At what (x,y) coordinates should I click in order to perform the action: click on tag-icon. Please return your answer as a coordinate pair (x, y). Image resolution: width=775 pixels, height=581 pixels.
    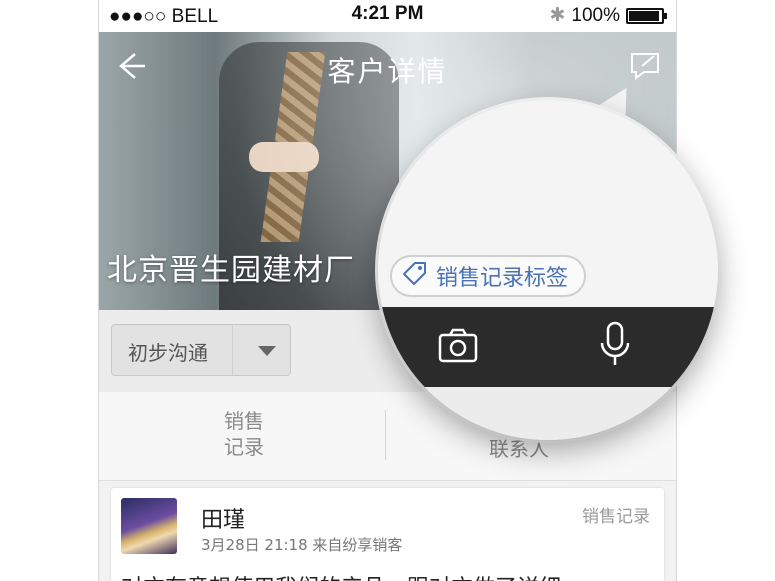
    Looking at the image, I should click on (415, 276).